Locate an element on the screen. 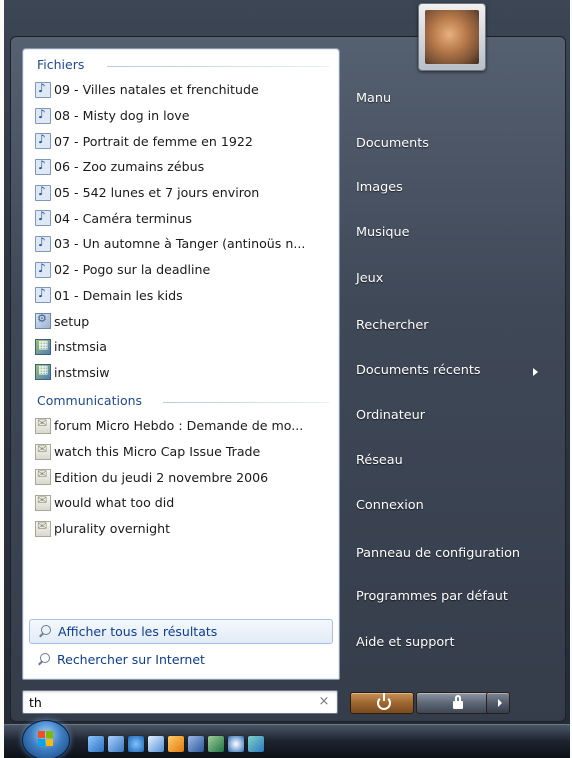 The image size is (572, 758). file-result-item: 05 - 542 lunes et 7 jours environ is located at coordinates (185, 193).